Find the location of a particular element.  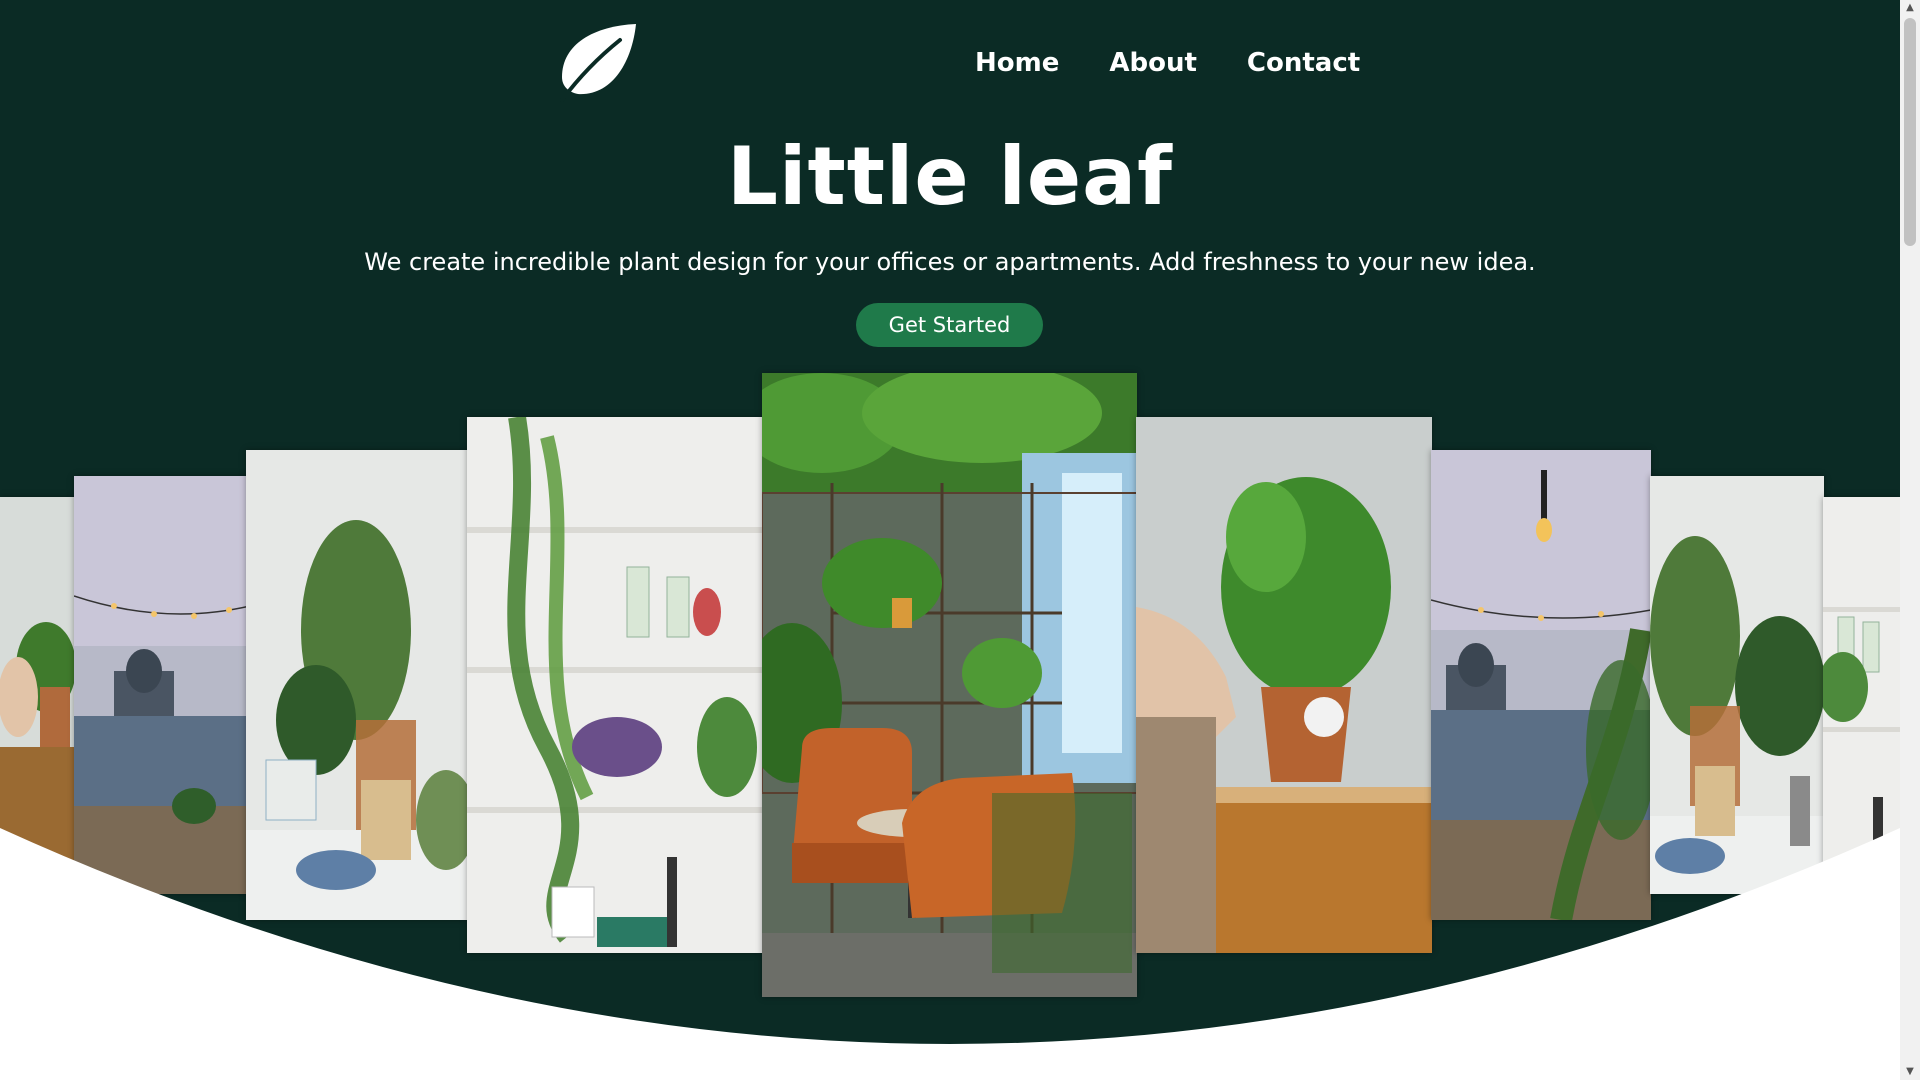

vertical-scrollbar: ▲ ▼ is located at coordinates (1910, 540).